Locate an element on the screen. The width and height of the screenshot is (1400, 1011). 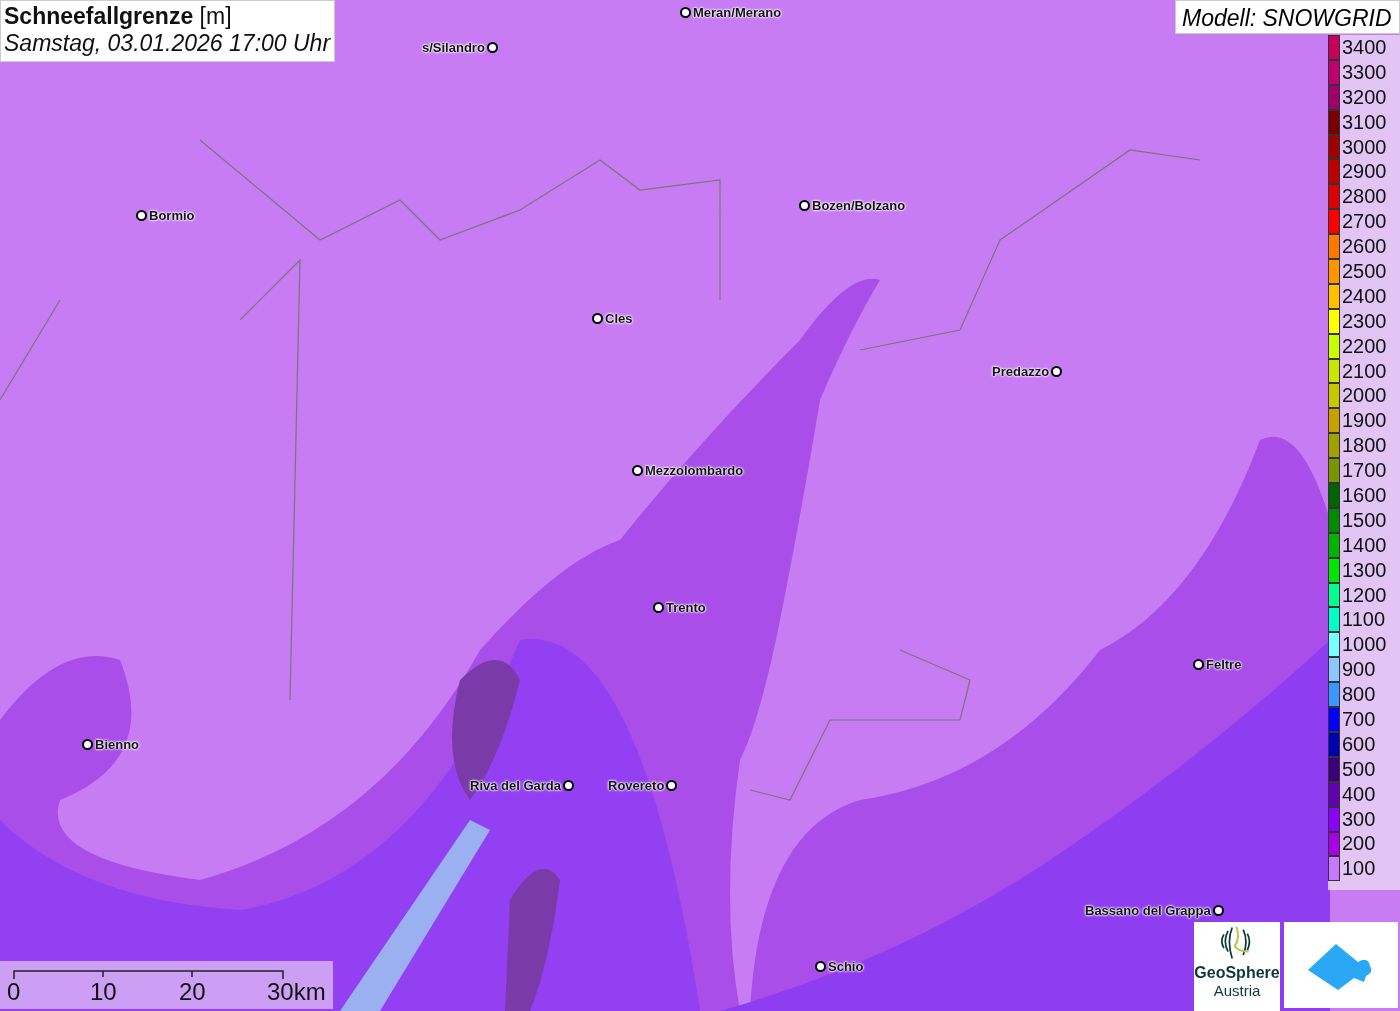
city-label: Feltre is located at coordinates (1224, 664).